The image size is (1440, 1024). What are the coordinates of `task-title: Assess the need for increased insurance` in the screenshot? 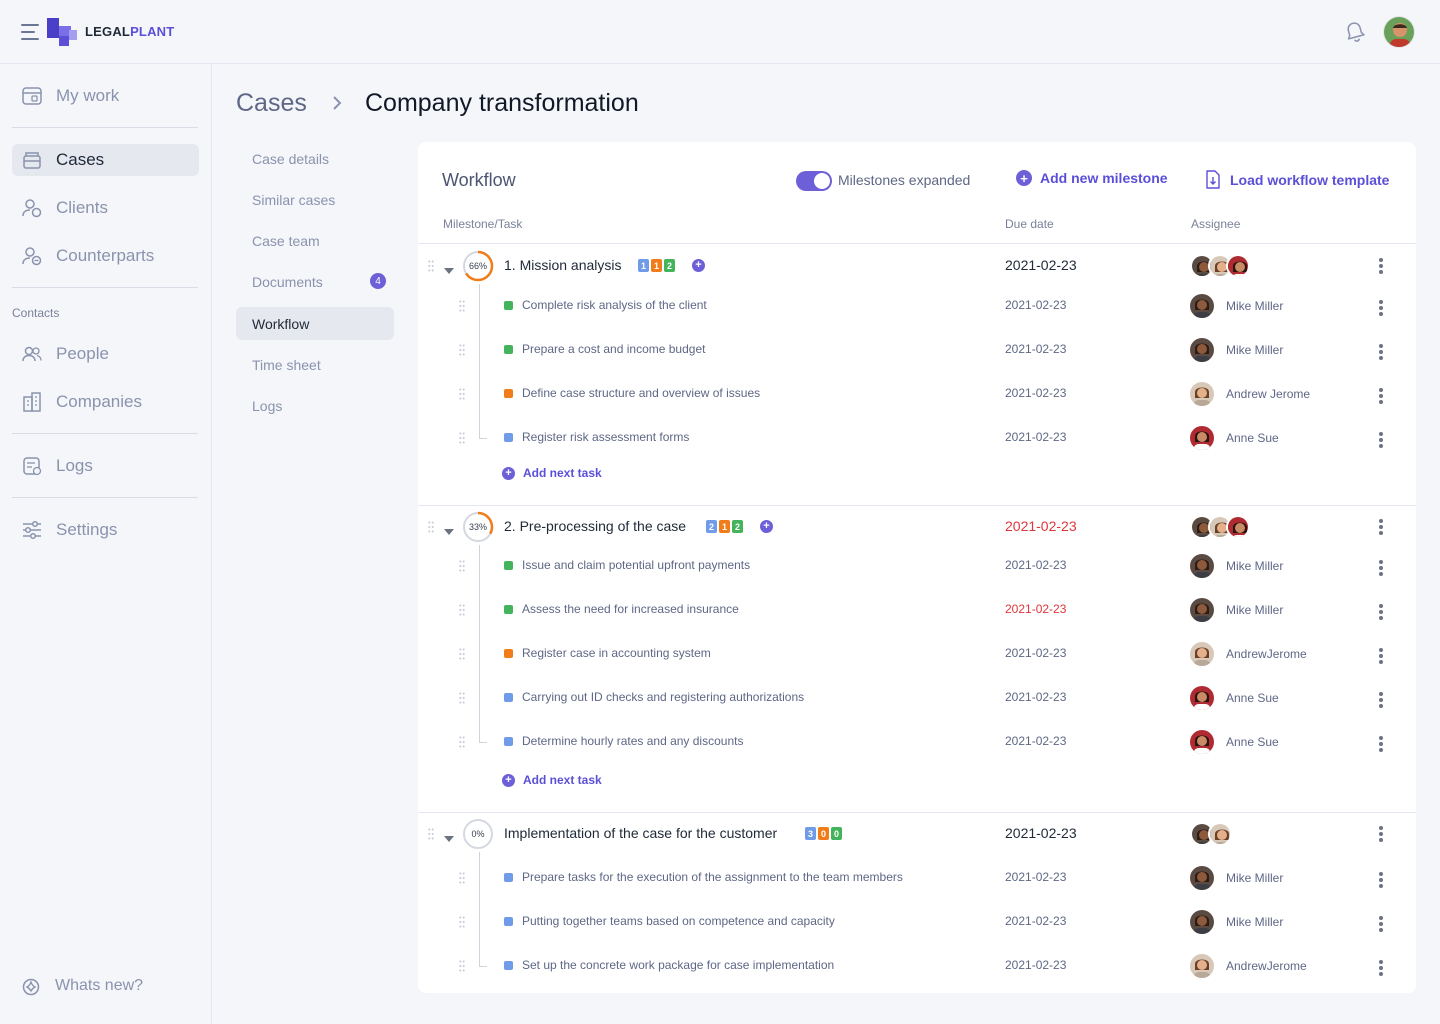 It's located at (630, 609).